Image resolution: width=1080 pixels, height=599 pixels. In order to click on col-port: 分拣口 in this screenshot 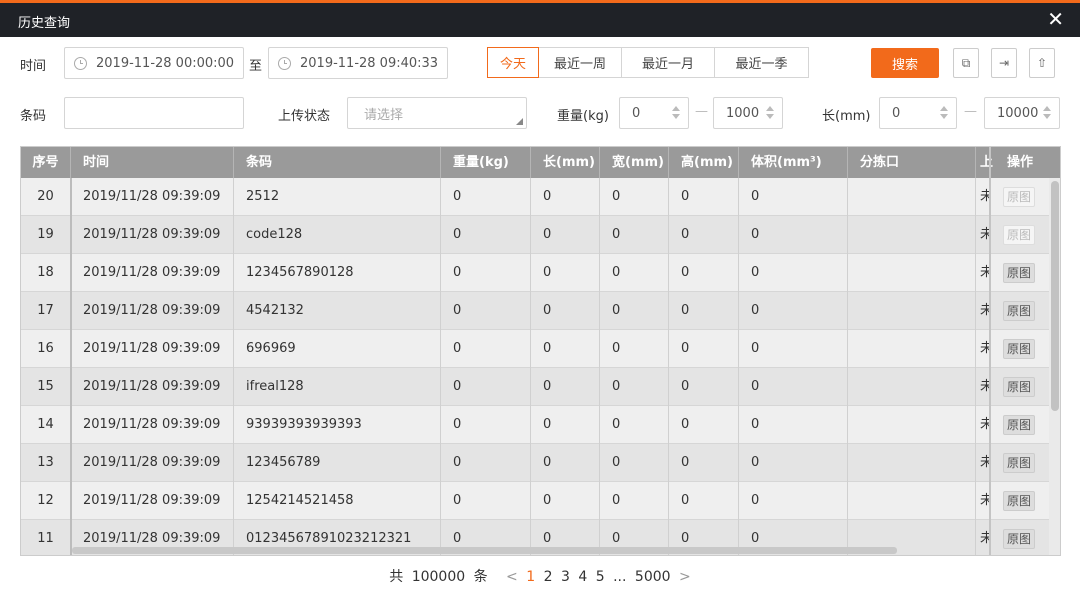, I will do `click(912, 162)`.